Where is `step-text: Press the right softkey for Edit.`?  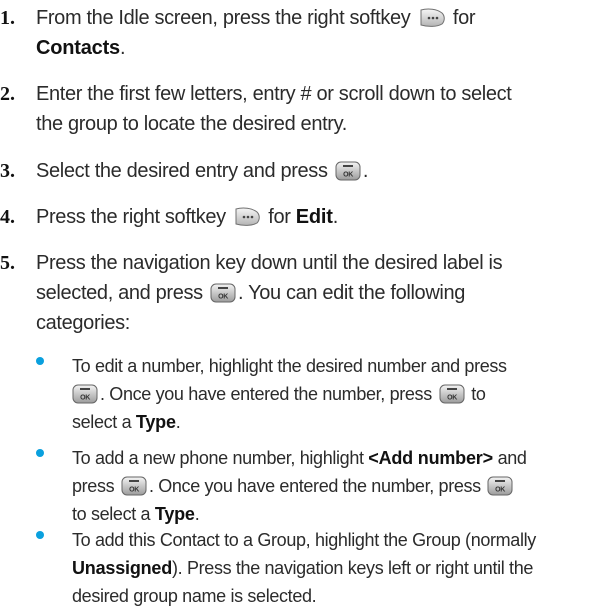
step-text: Press the right softkey for Edit. is located at coordinates (308, 217).